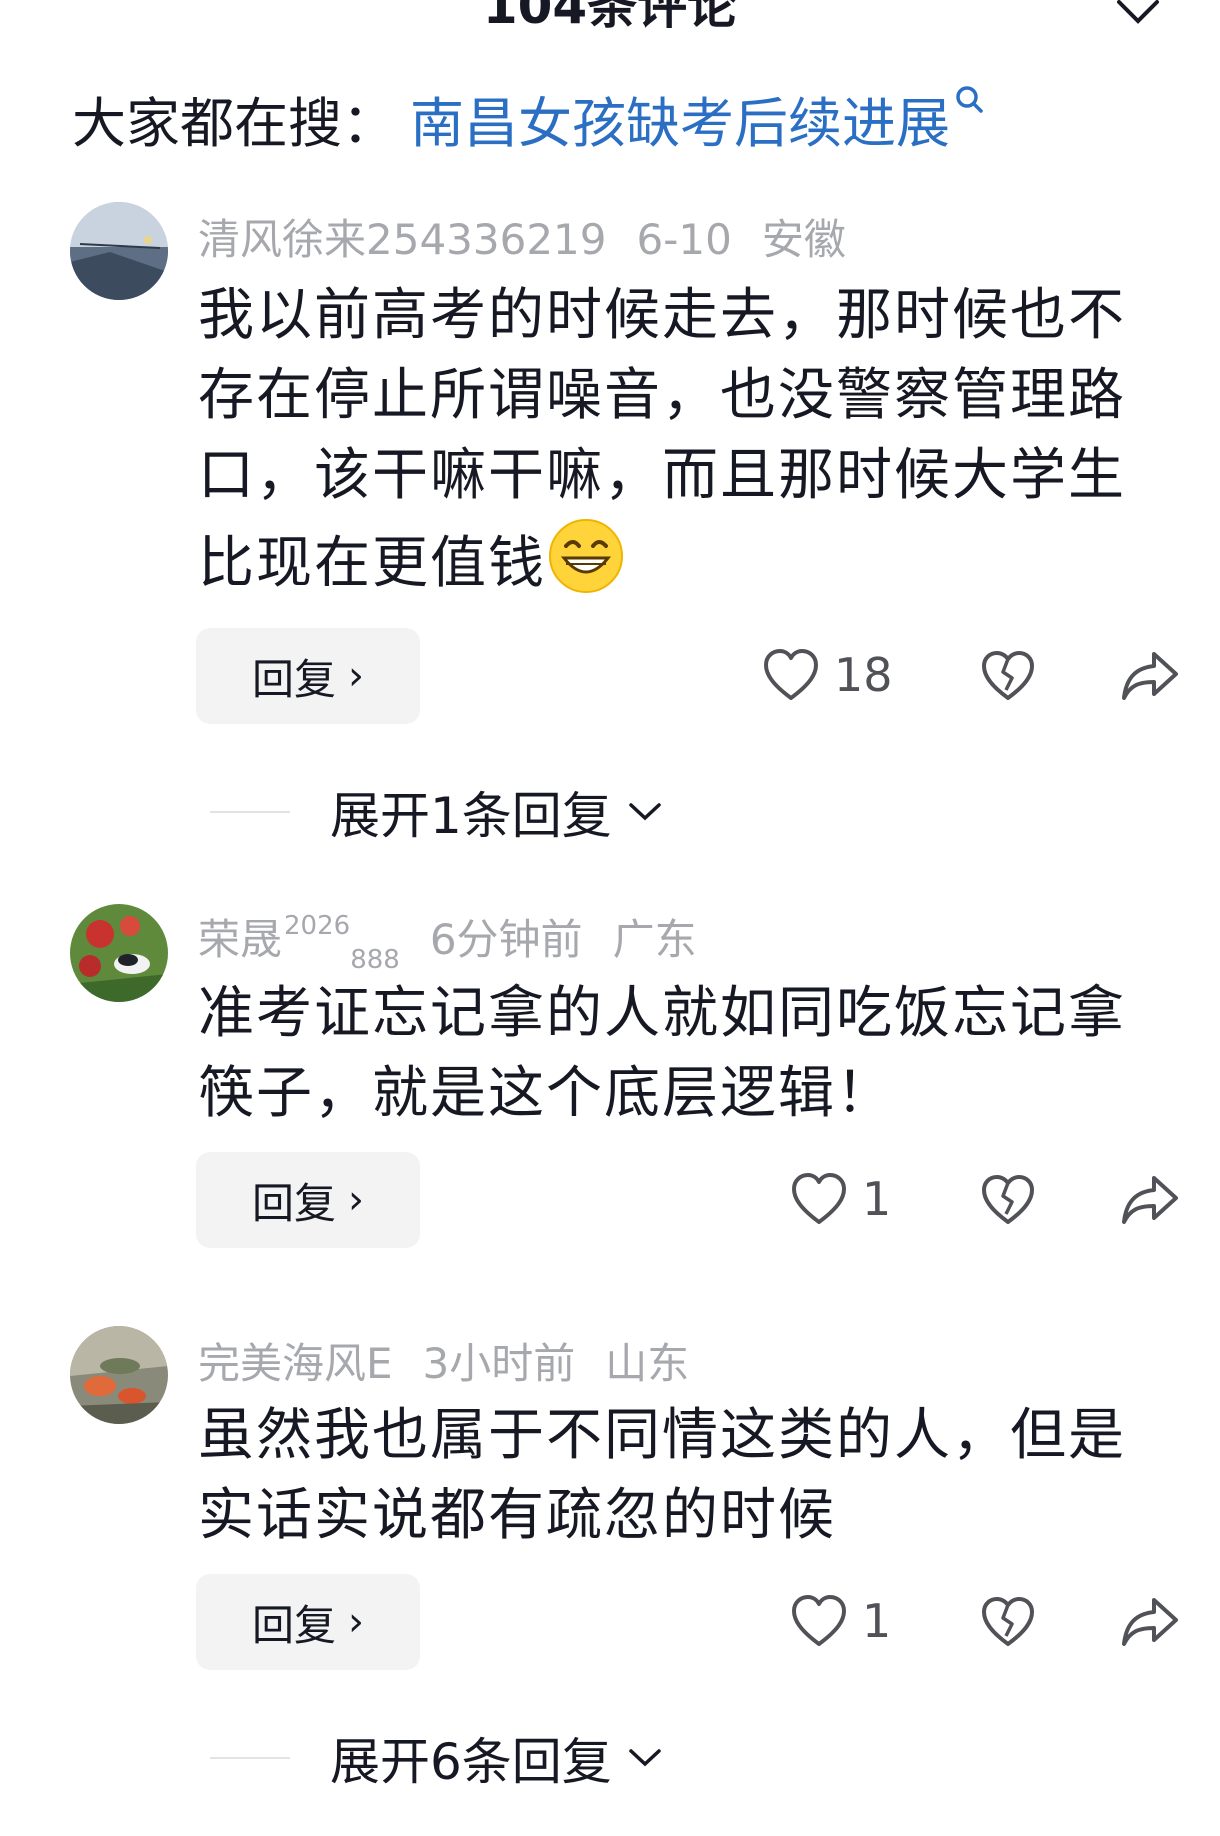  What do you see at coordinates (684, 239) in the screenshot?
I see `comment-time: 6-10` at bounding box center [684, 239].